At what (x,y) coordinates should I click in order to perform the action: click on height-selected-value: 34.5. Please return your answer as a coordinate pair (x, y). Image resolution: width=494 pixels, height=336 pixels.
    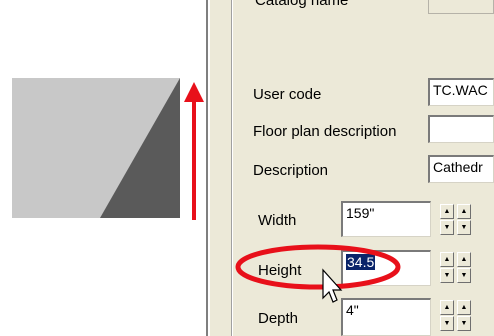
    Looking at the image, I should click on (361, 262).